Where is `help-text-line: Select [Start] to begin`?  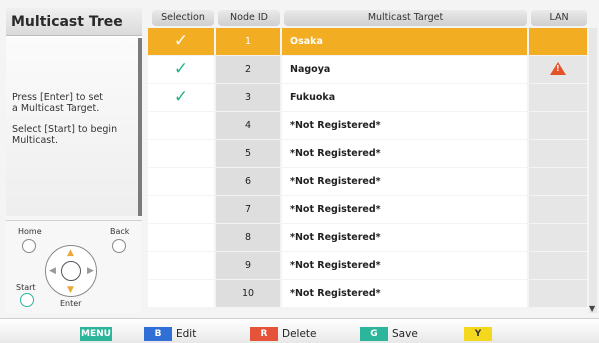
help-text-line: Select [Start] to begin is located at coordinates (65, 129).